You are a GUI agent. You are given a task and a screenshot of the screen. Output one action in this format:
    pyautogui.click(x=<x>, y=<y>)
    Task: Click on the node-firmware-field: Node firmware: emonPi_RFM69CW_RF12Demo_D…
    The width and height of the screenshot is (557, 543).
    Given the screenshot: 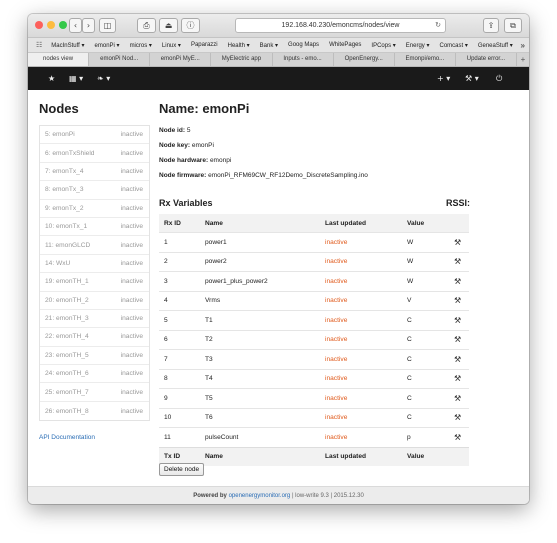 What is the action you would take?
    pyautogui.click(x=263, y=175)
    